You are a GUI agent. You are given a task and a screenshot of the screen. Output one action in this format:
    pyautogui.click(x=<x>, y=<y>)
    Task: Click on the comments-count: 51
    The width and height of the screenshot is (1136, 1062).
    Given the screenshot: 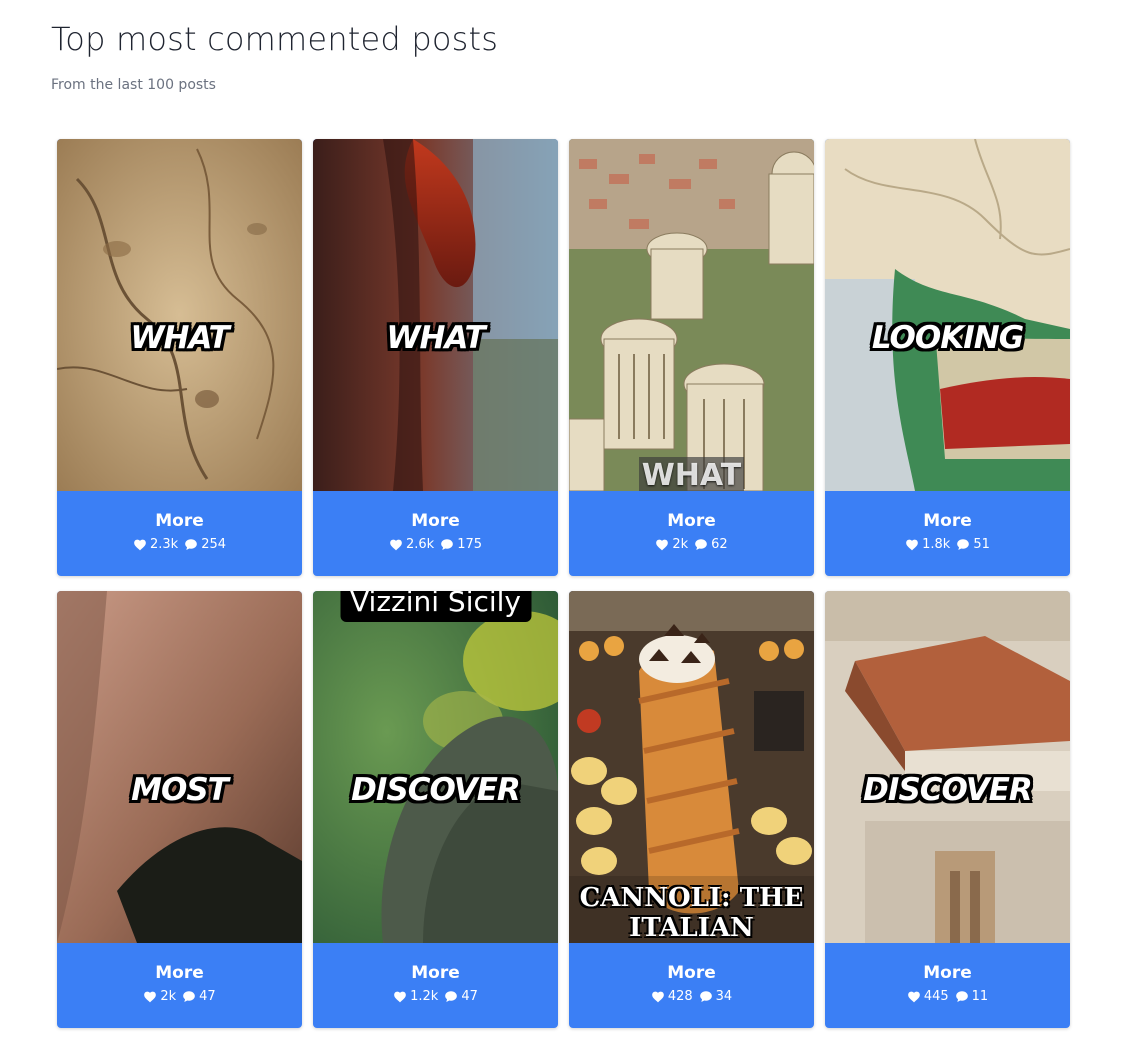 What is the action you would take?
    pyautogui.click(x=981, y=544)
    